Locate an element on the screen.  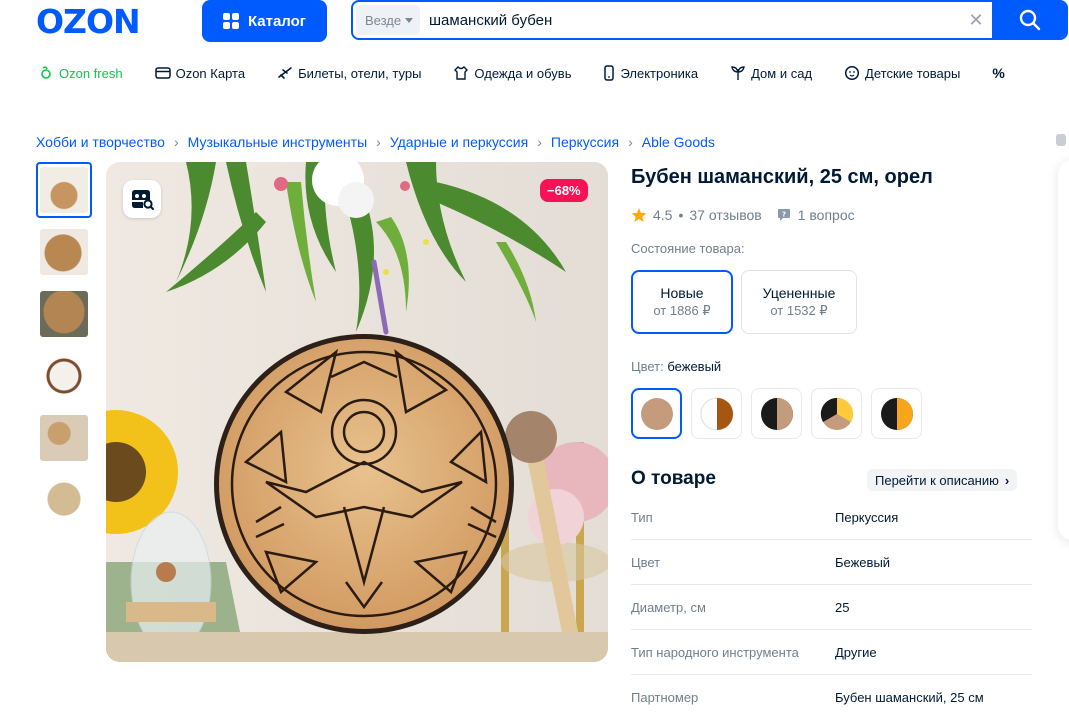
baby-icon is located at coordinates (852, 73).